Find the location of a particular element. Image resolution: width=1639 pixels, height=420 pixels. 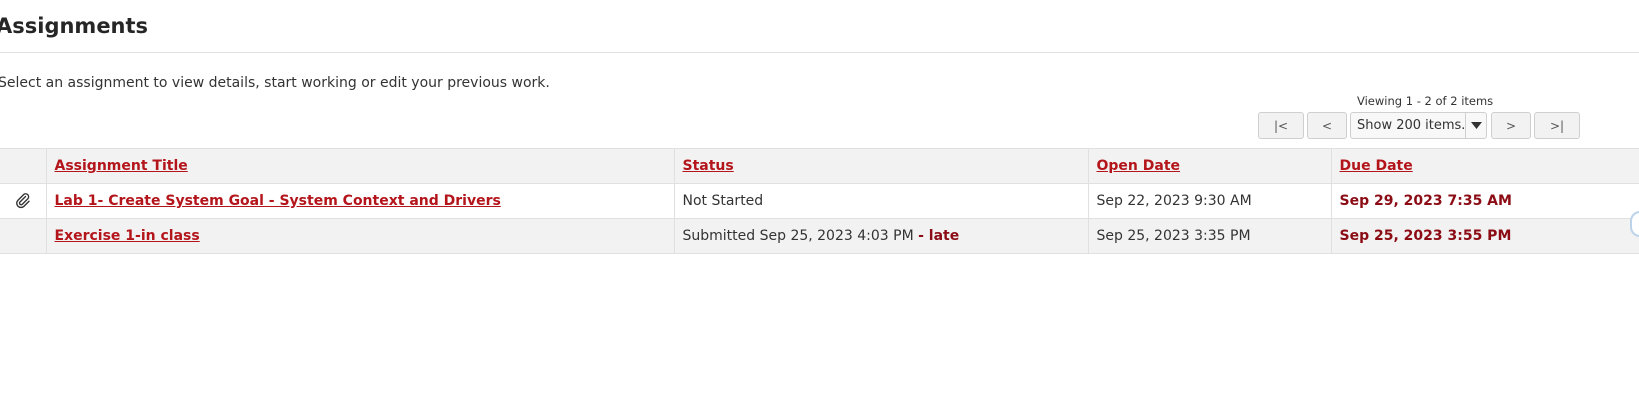

pager-viewing-count: Viewing 1 - 2 of 2 items is located at coordinates (1425, 101).